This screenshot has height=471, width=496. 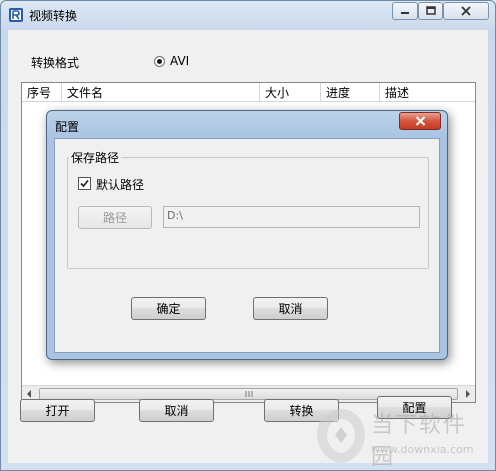 What do you see at coordinates (55, 63) in the screenshot?
I see `format-label: 转换格式` at bounding box center [55, 63].